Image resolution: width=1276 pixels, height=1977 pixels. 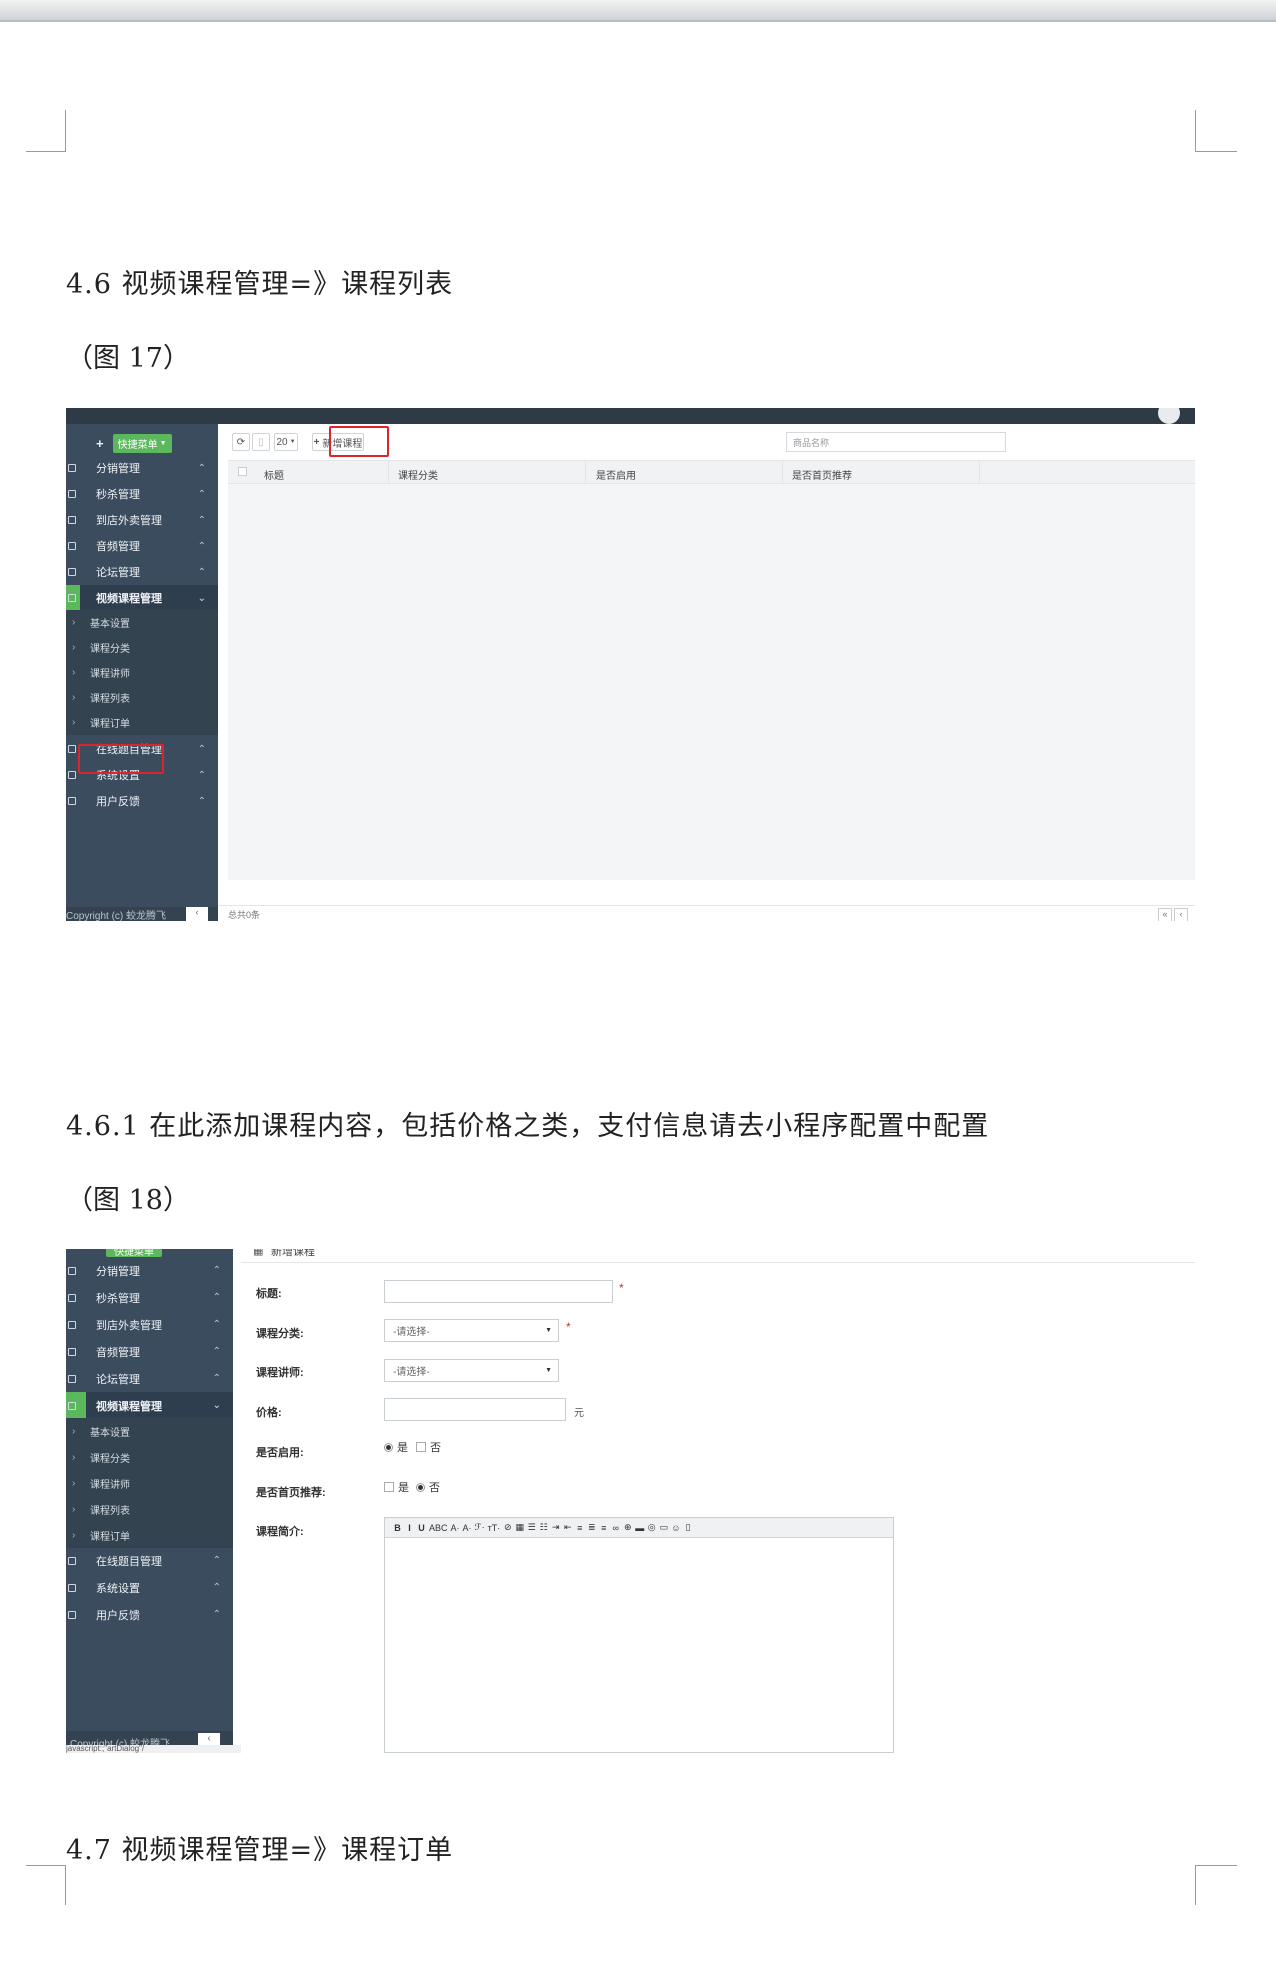 What do you see at coordinates (134, 443) in the screenshot?
I see `quick-menu-button: + 快捷菜单 ▼` at bounding box center [134, 443].